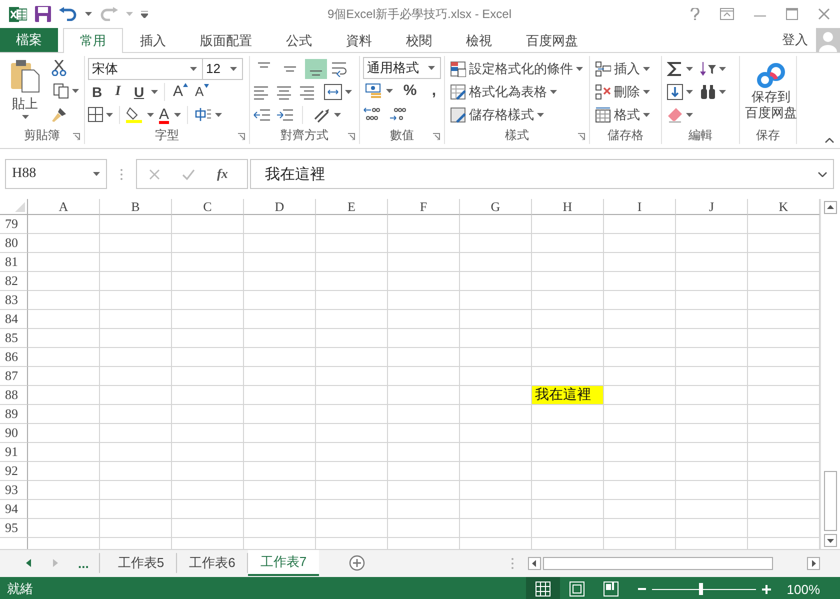  What do you see at coordinates (792, 14) in the screenshot?
I see `maximize-icon` at bounding box center [792, 14].